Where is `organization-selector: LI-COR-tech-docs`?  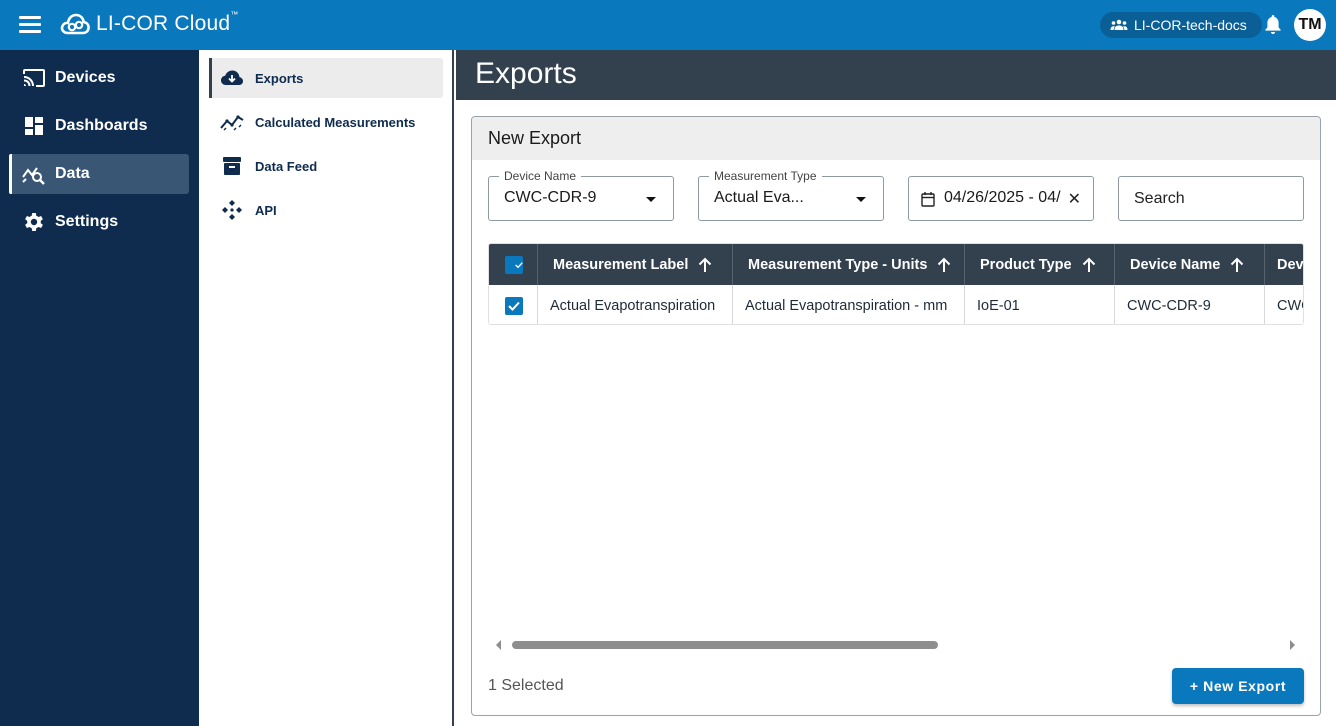
organization-selector: LI-COR-tech-docs is located at coordinates (1181, 25).